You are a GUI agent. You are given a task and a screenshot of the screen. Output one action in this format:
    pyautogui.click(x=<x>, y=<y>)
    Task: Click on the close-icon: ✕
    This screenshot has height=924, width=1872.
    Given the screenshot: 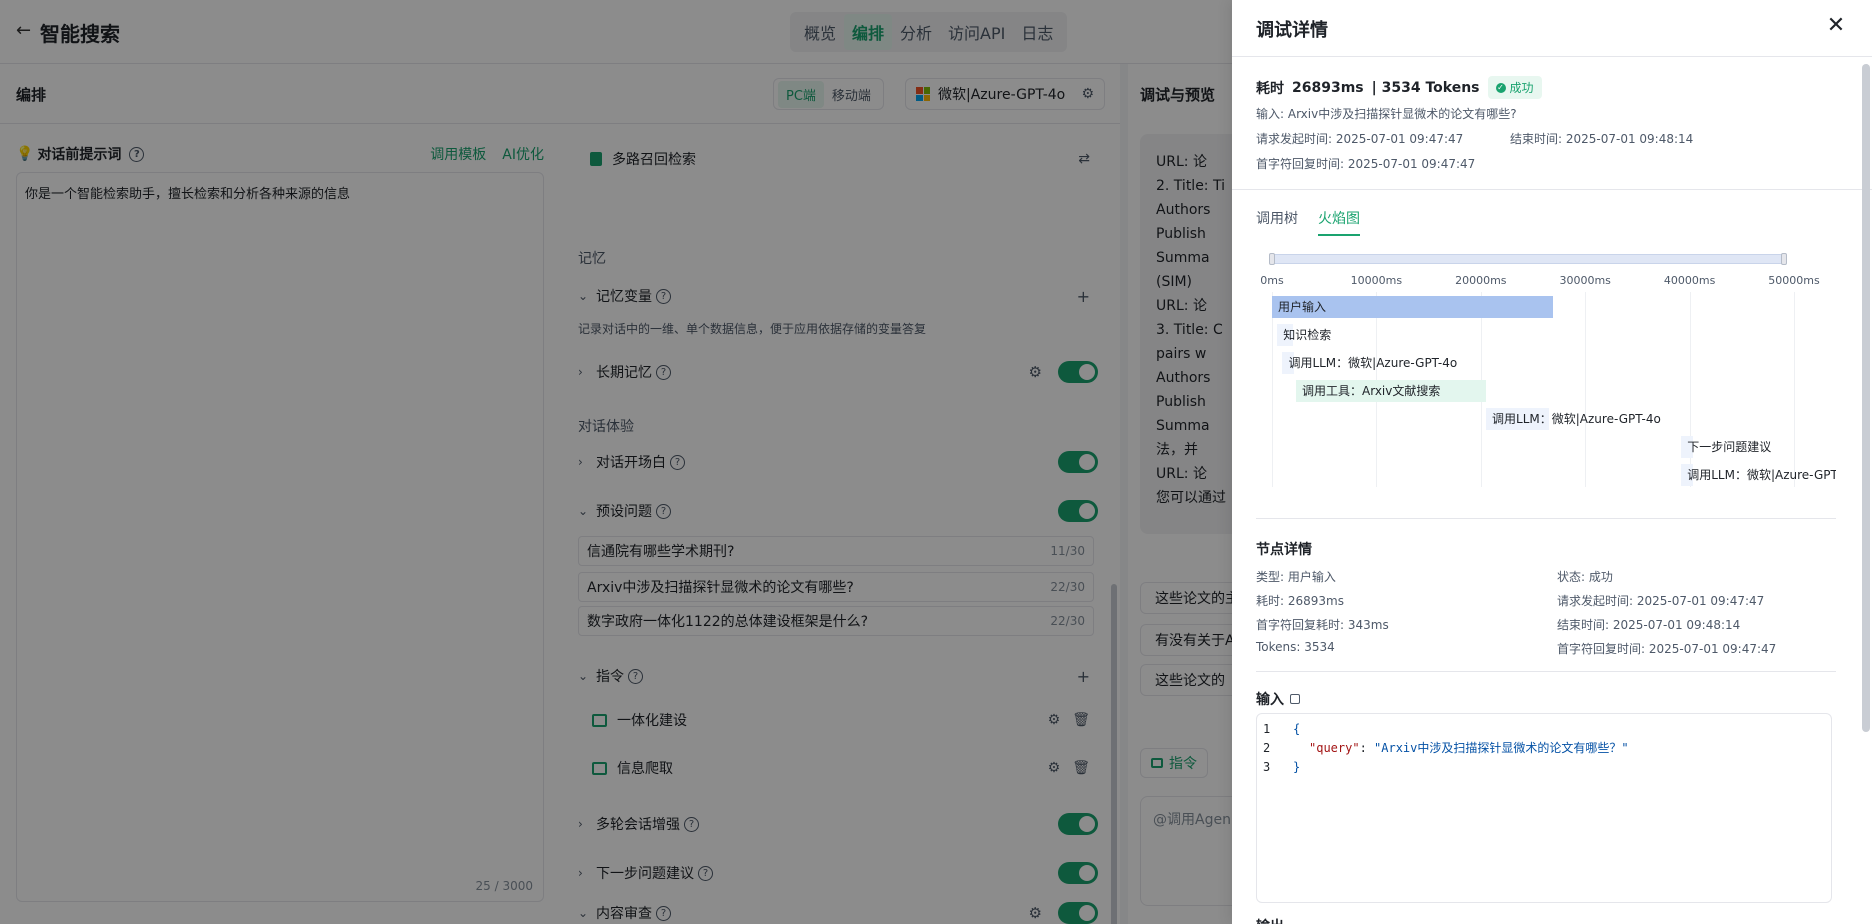 What is the action you would take?
    pyautogui.click(x=1836, y=26)
    